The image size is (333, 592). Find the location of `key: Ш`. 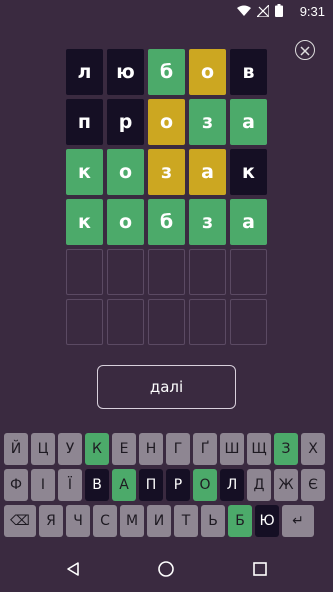

key: Ш is located at coordinates (232, 449).